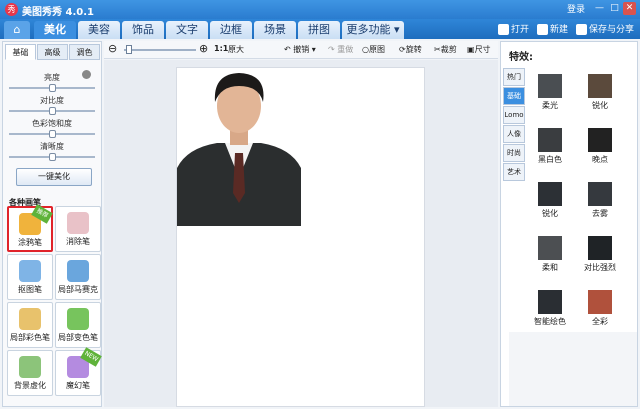 This screenshot has height=409, width=640. What do you see at coordinates (52, 128) in the screenshot?
I see `saturation-control: 色彩饱和度` at bounding box center [52, 128].